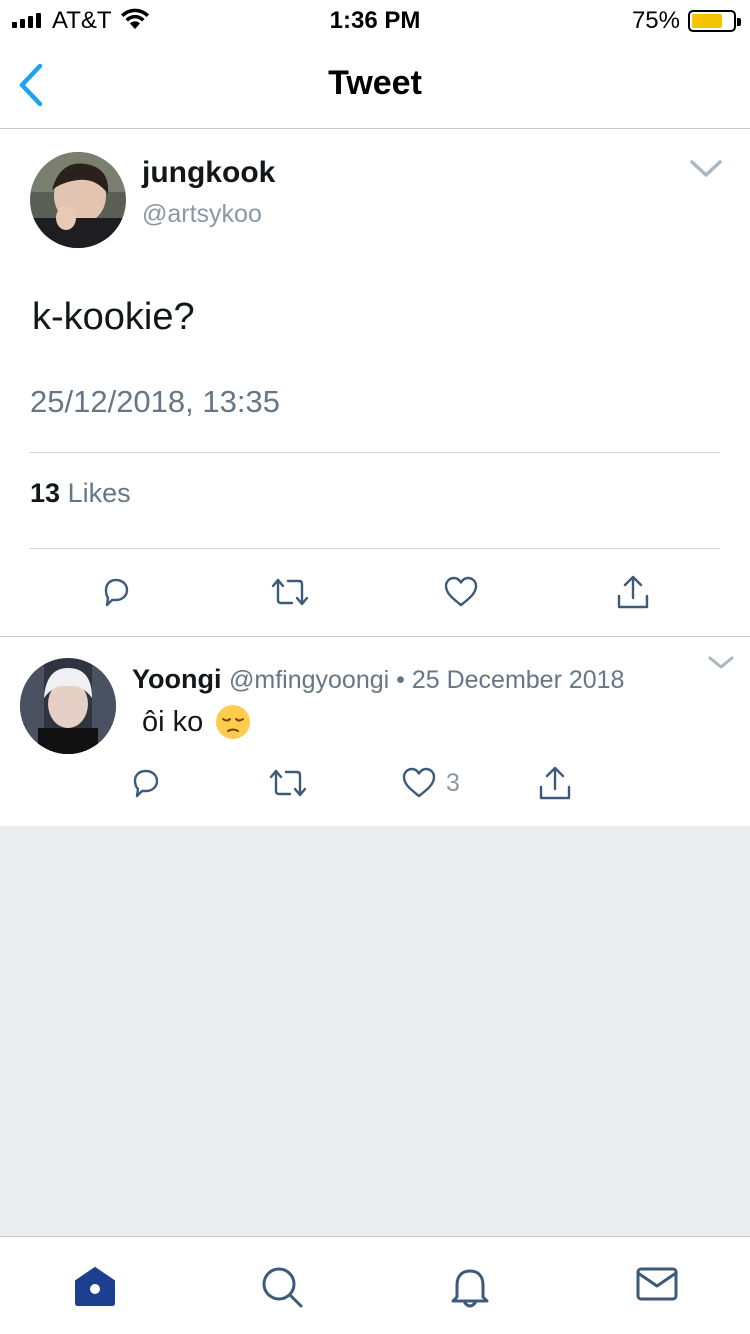 This screenshot has height=1334, width=750. I want to click on battery-icon, so click(714, 21).